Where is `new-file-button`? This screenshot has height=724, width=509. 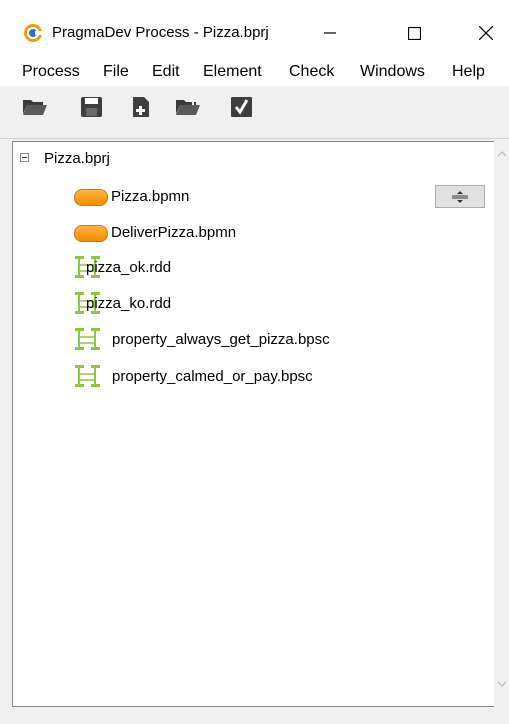
new-file-button is located at coordinates (141, 107).